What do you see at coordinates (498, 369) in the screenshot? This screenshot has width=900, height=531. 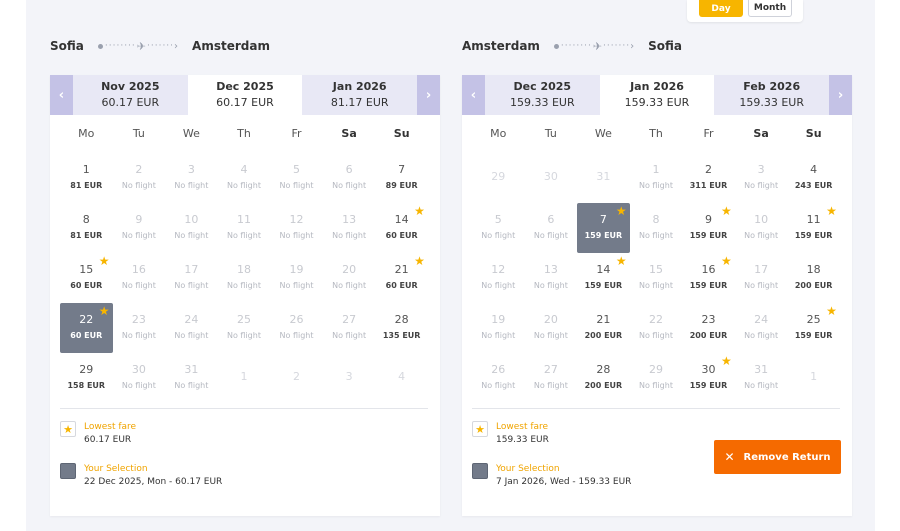 I see `day-number: 26` at bounding box center [498, 369].